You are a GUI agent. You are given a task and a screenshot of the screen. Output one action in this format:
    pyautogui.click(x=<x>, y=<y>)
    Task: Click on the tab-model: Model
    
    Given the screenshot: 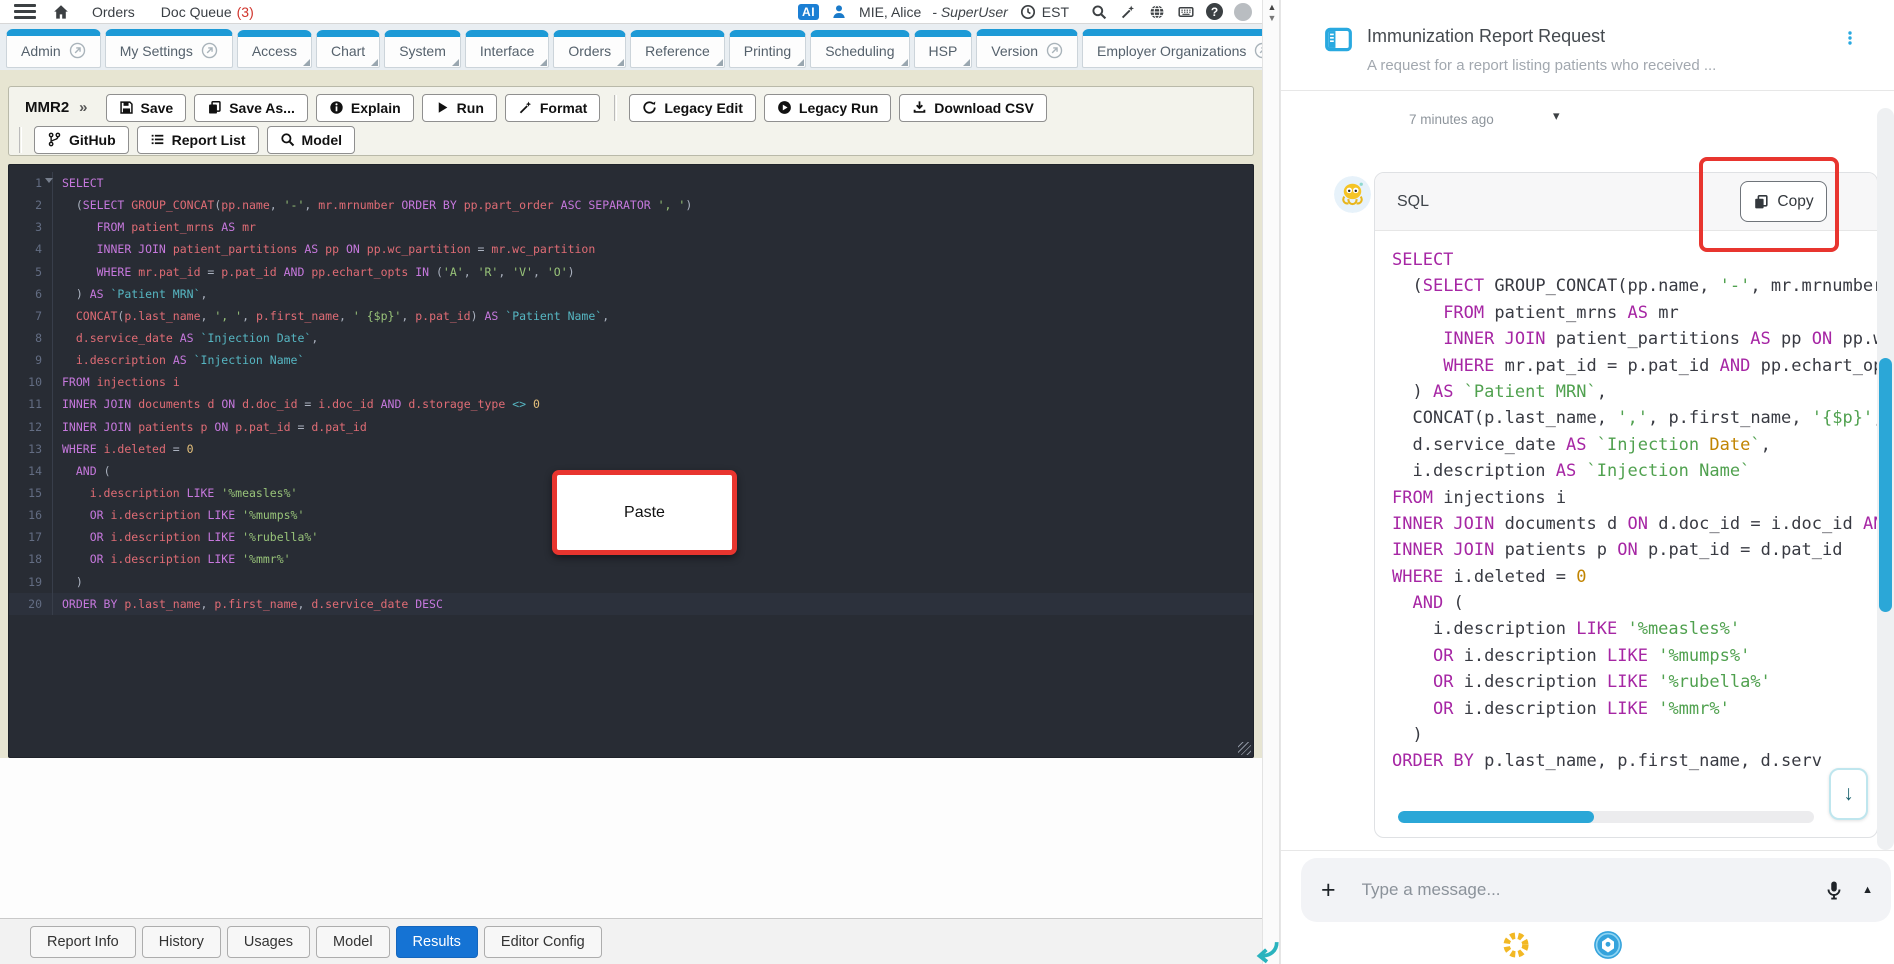 What is the action you would take?
    pyautogui.click(x=353, y=941)
    